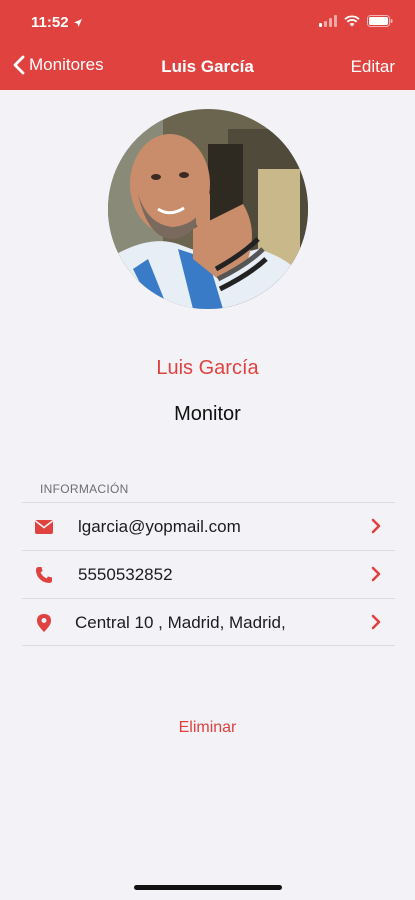 This screenshot has width=415, height=900. I want to click on battery-icon, so click(380, 21).